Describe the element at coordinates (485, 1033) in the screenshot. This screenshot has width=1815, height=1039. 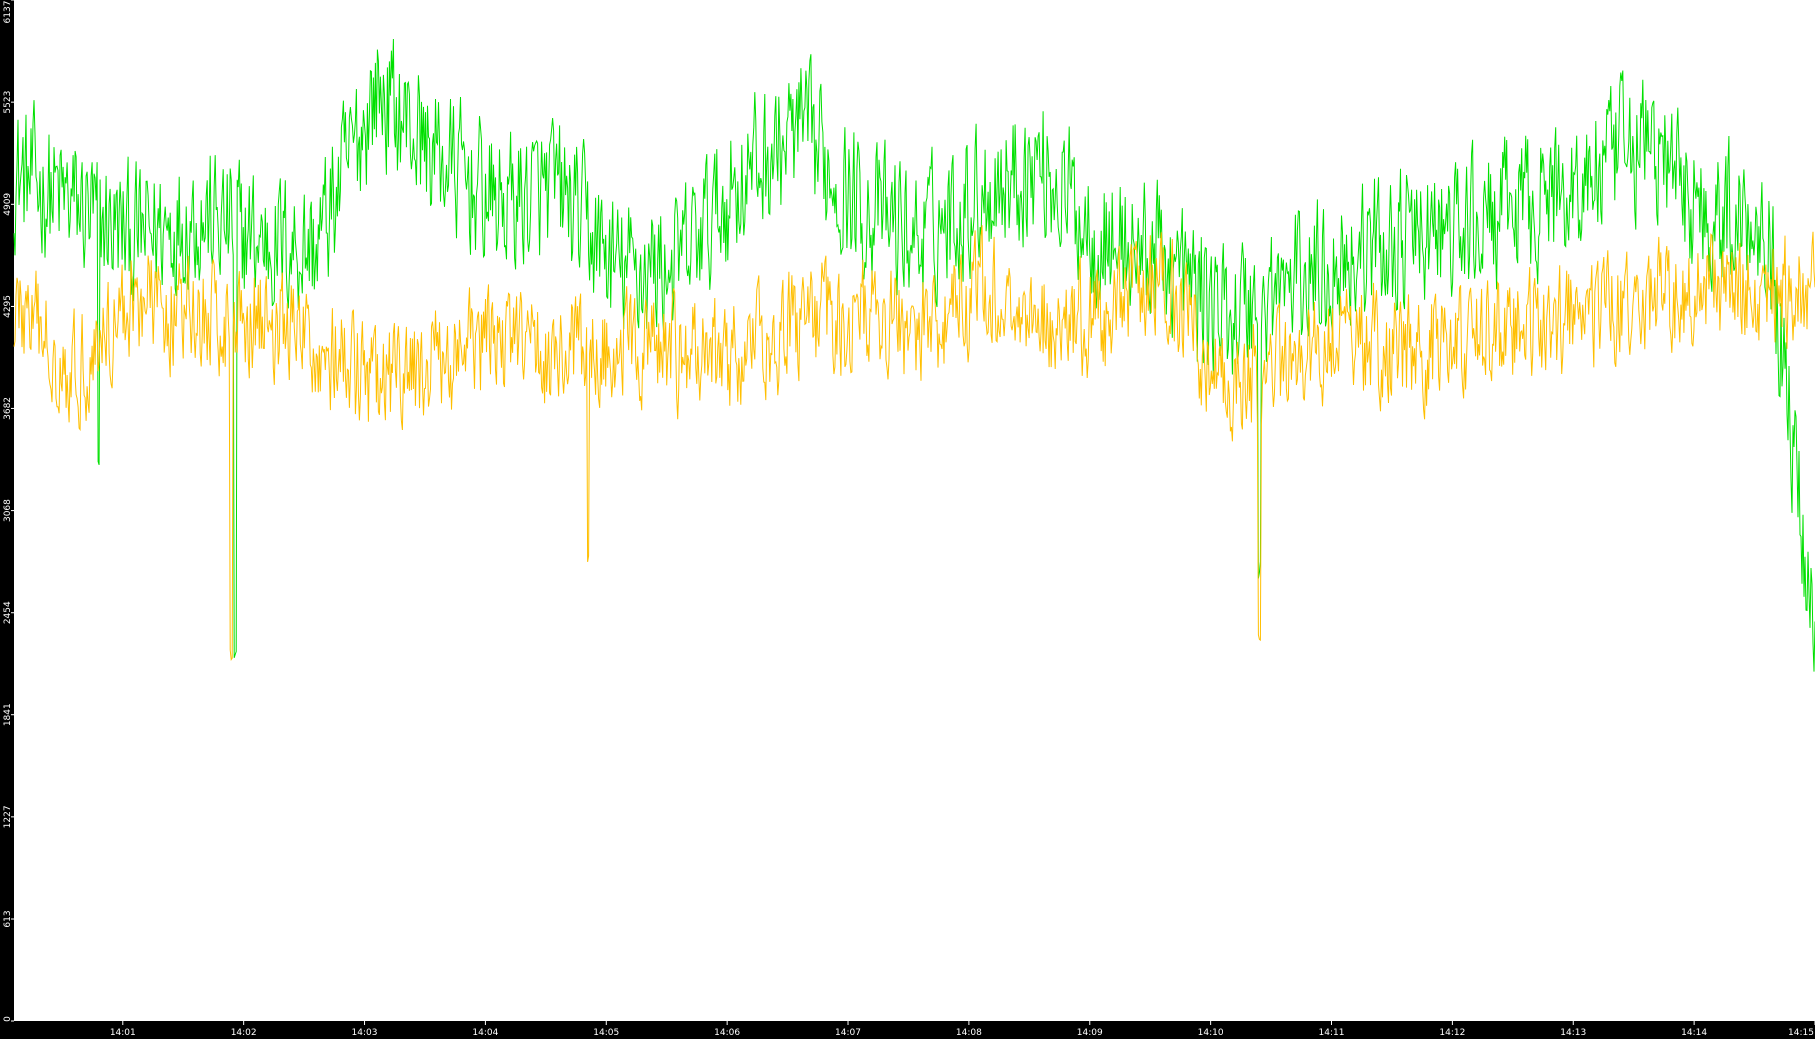
I see `x-tick-label: 14:04` at that location.